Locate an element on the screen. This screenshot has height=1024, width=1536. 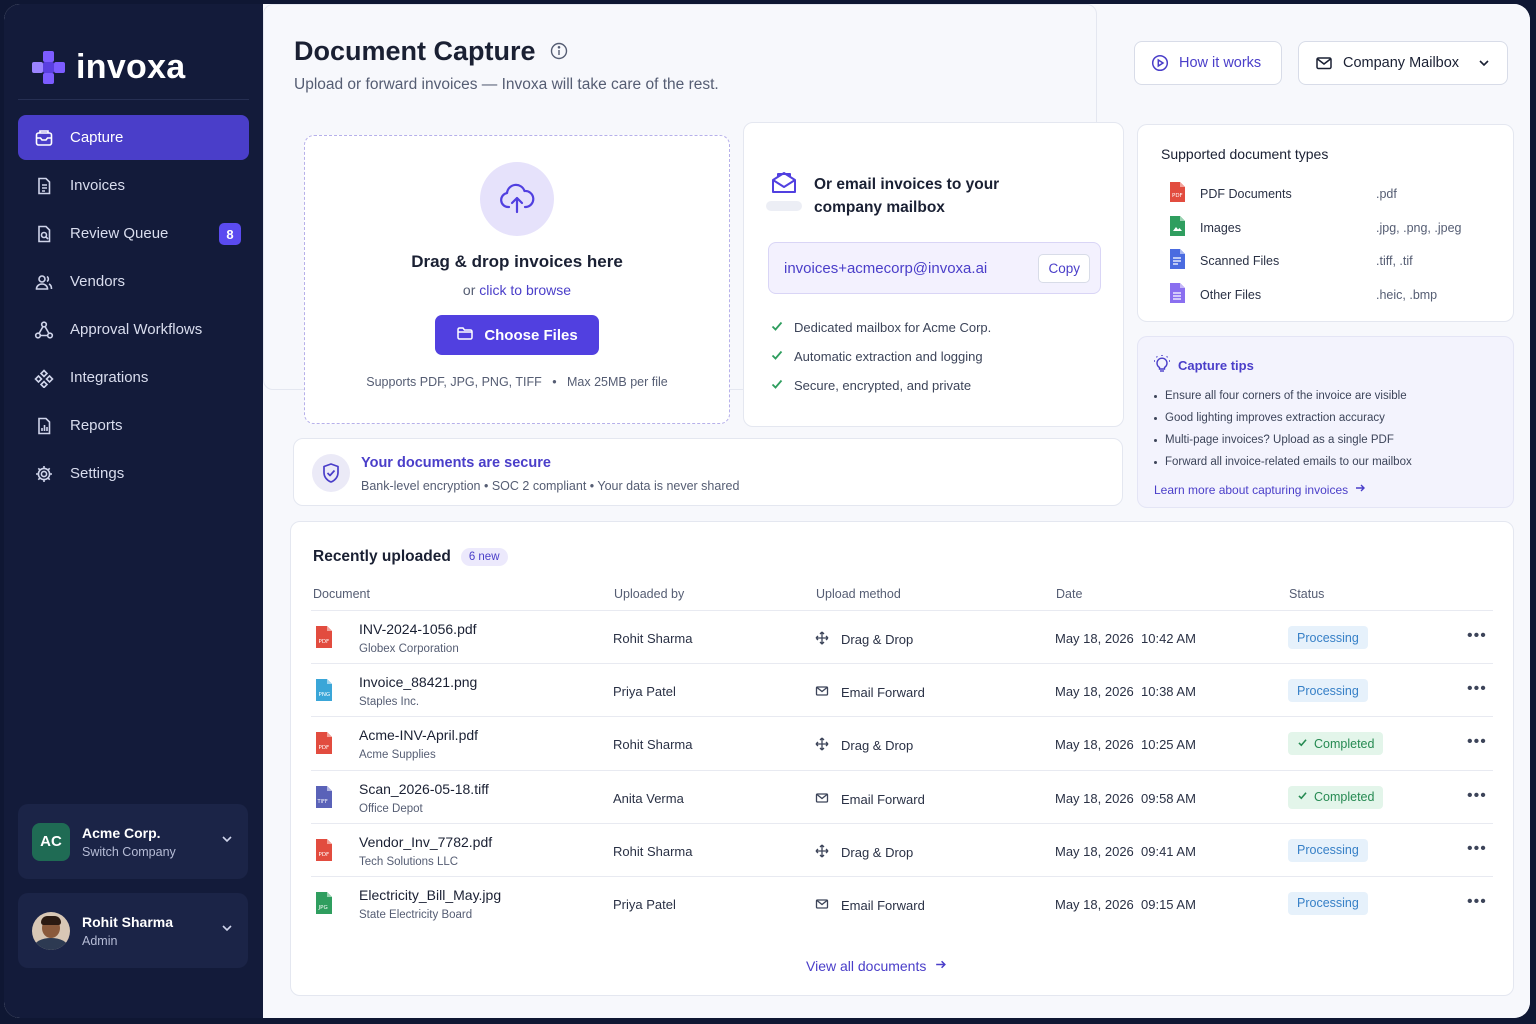
info-icon is located at coordinates (559, 51).